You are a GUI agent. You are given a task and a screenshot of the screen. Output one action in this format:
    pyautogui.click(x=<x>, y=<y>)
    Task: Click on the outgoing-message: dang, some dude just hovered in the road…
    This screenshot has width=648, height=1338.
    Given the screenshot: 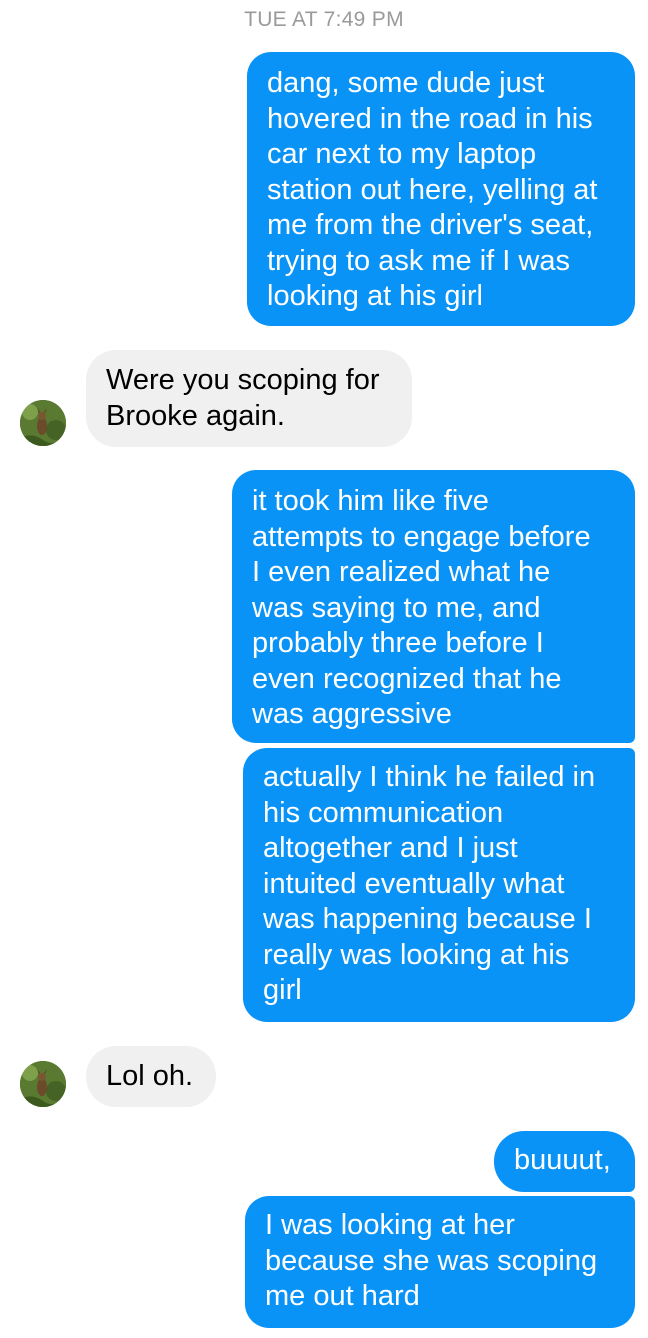 What is the action you would take?
    pyautogui.click(x=441, y=189)
    